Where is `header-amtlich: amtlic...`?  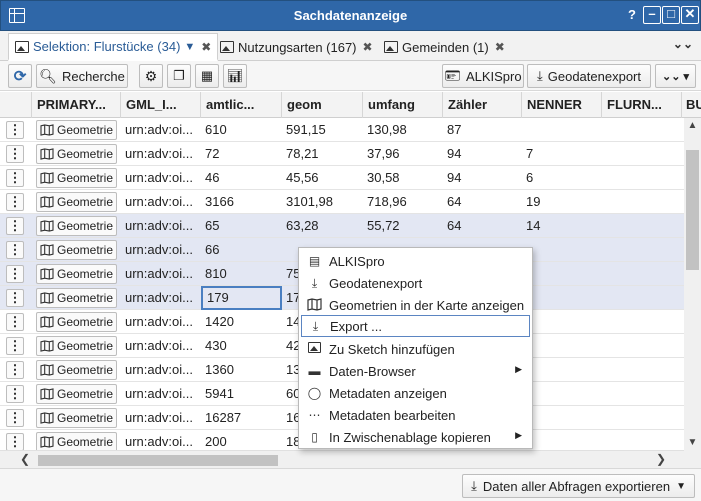 header-amtlich: amtlic... is located at coordinates (241, 105).